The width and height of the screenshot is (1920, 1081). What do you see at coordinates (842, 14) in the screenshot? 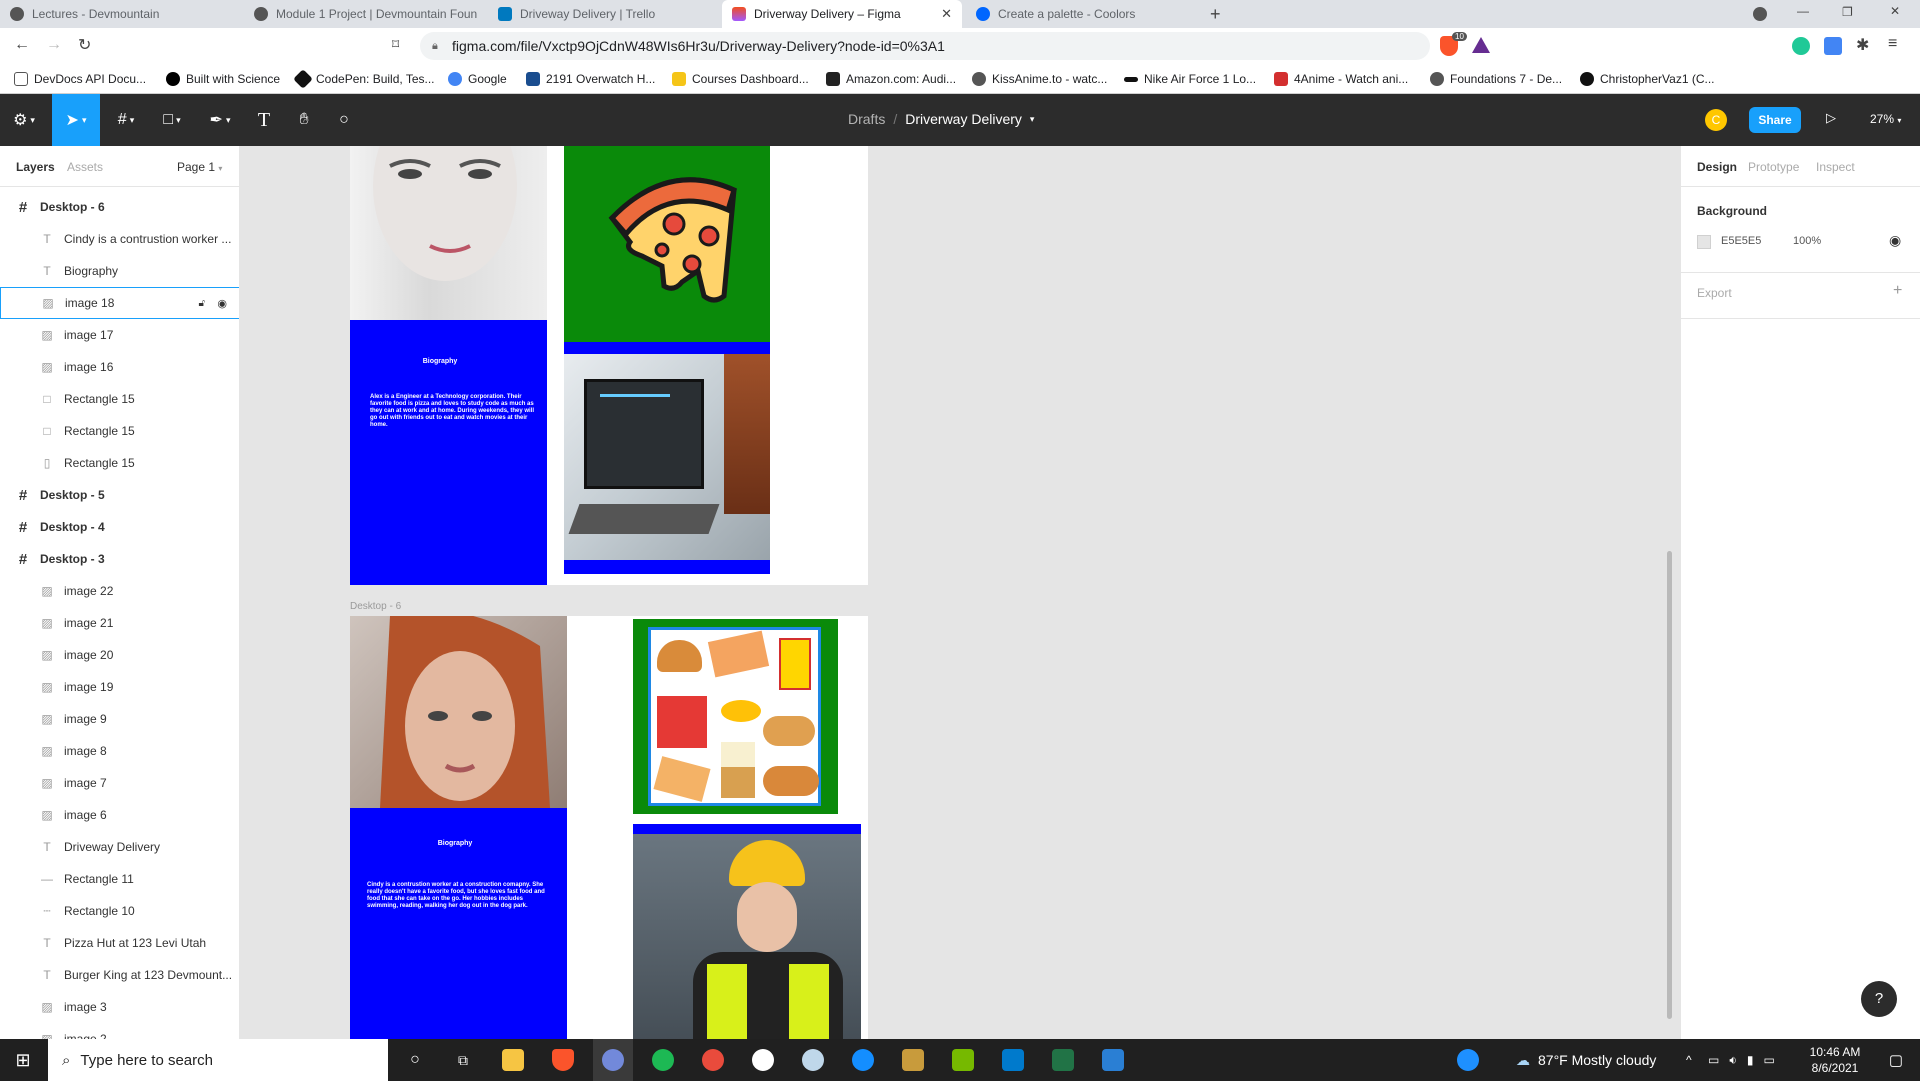
I see `browser-tab-active: Driverway Delivery – Figma ✕` at bounding box center [842, 14].